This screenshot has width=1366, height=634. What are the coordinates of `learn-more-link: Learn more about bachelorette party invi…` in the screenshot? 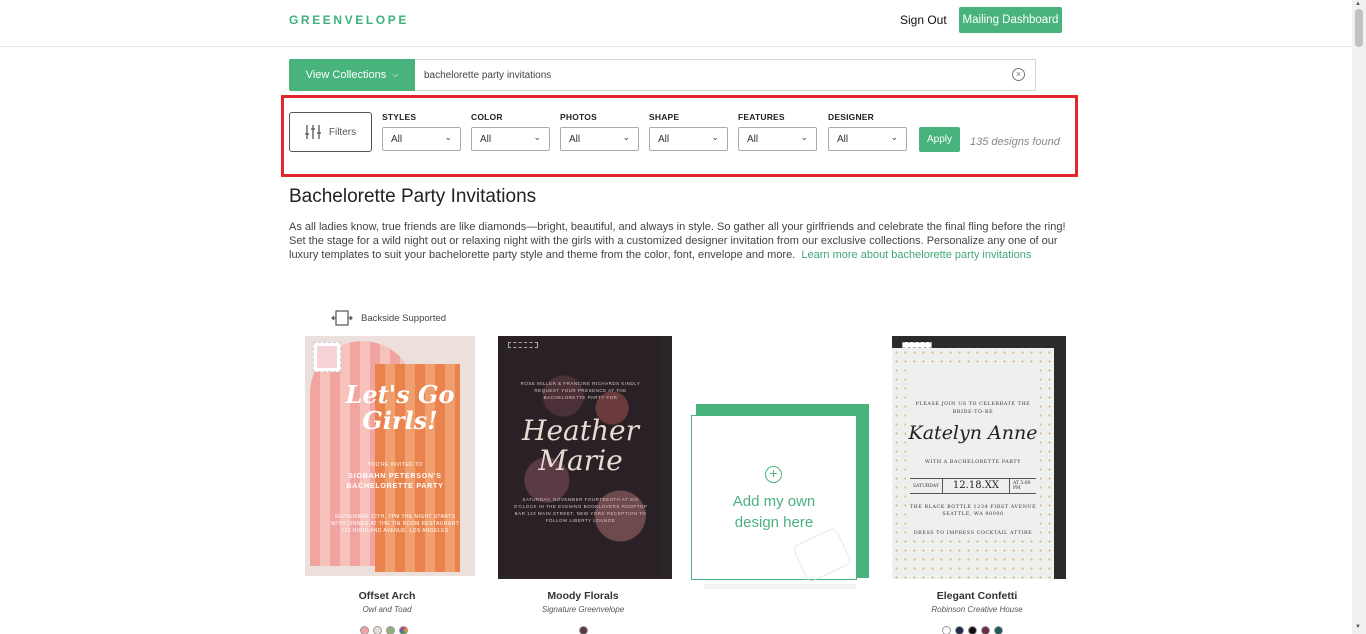 It's located at (916, 255).